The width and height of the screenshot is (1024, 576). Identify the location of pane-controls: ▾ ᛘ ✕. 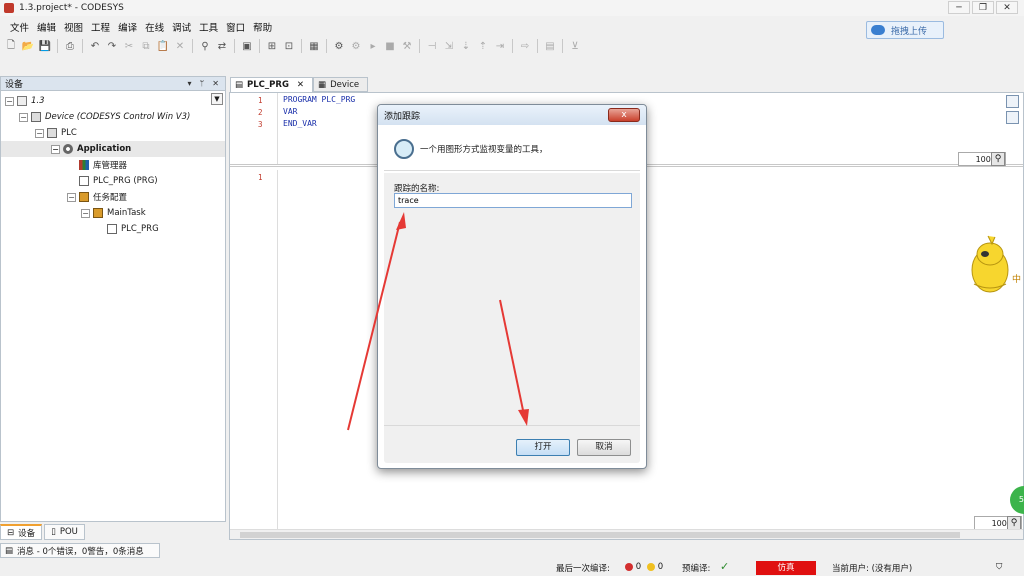
(206, 83).